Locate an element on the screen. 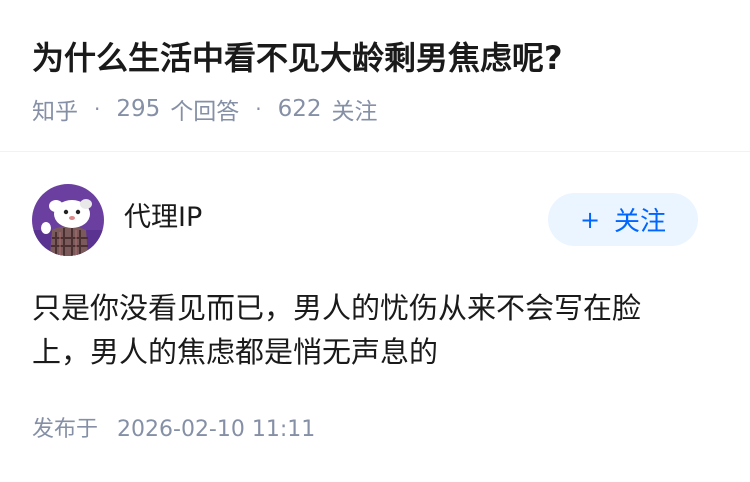  follow-count: 622 is located at coordinates (299, 109).